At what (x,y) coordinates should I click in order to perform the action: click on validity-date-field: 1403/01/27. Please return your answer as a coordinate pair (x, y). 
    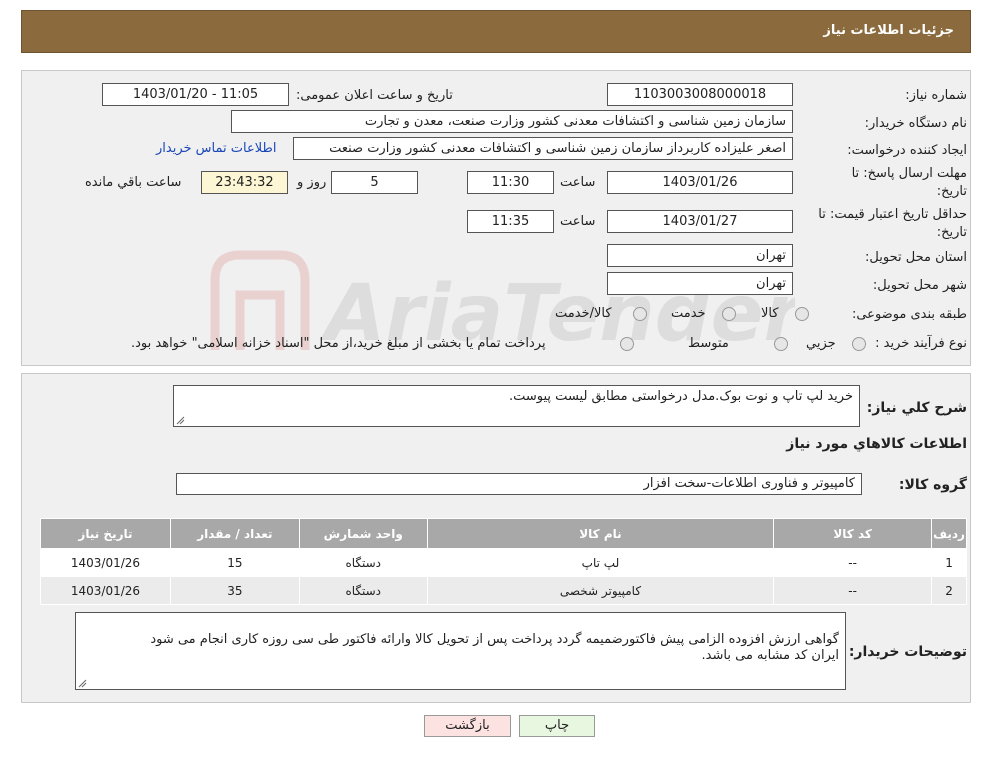
    Looking at the image, I should click on (700, 221).